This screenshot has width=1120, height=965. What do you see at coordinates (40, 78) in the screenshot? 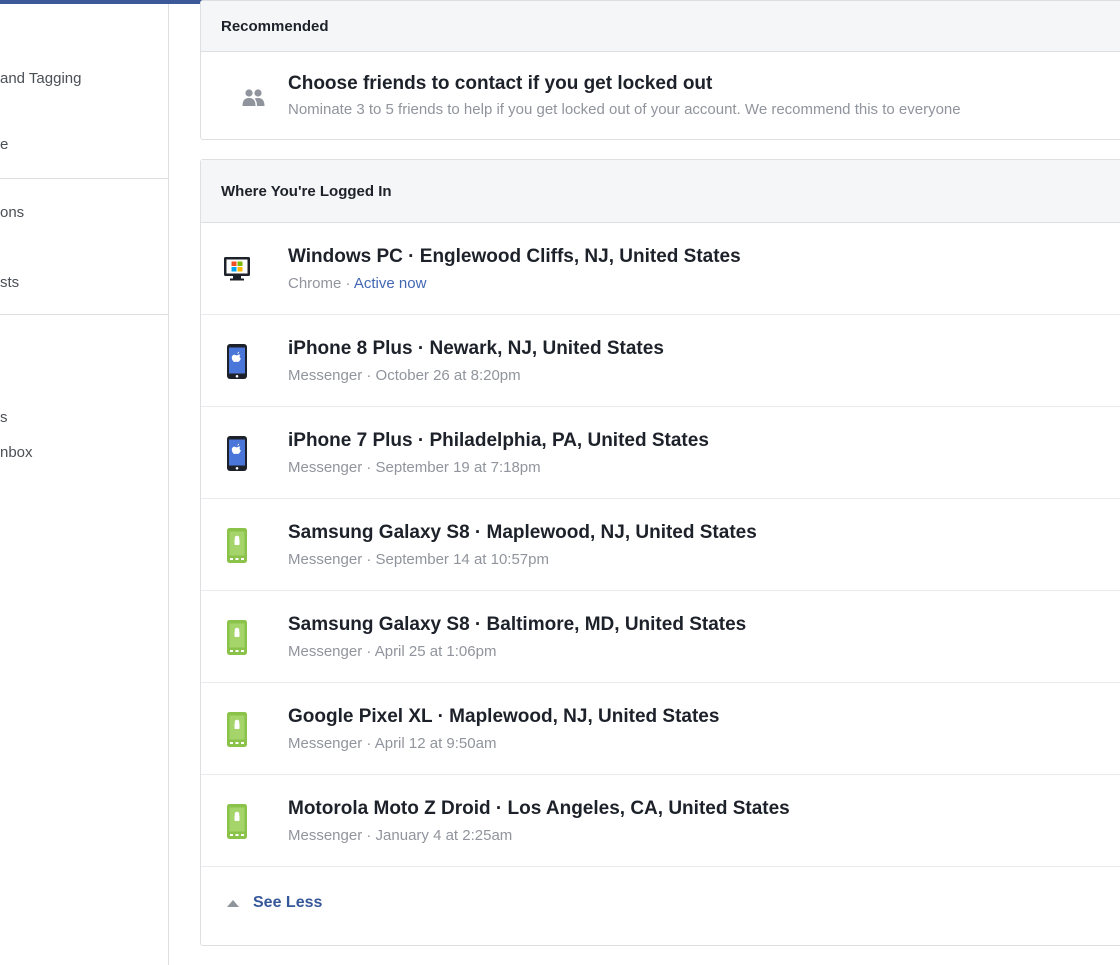
I see `sidebar-item-timeline-tagging: and Tagging` at bounding box center [40, 78].